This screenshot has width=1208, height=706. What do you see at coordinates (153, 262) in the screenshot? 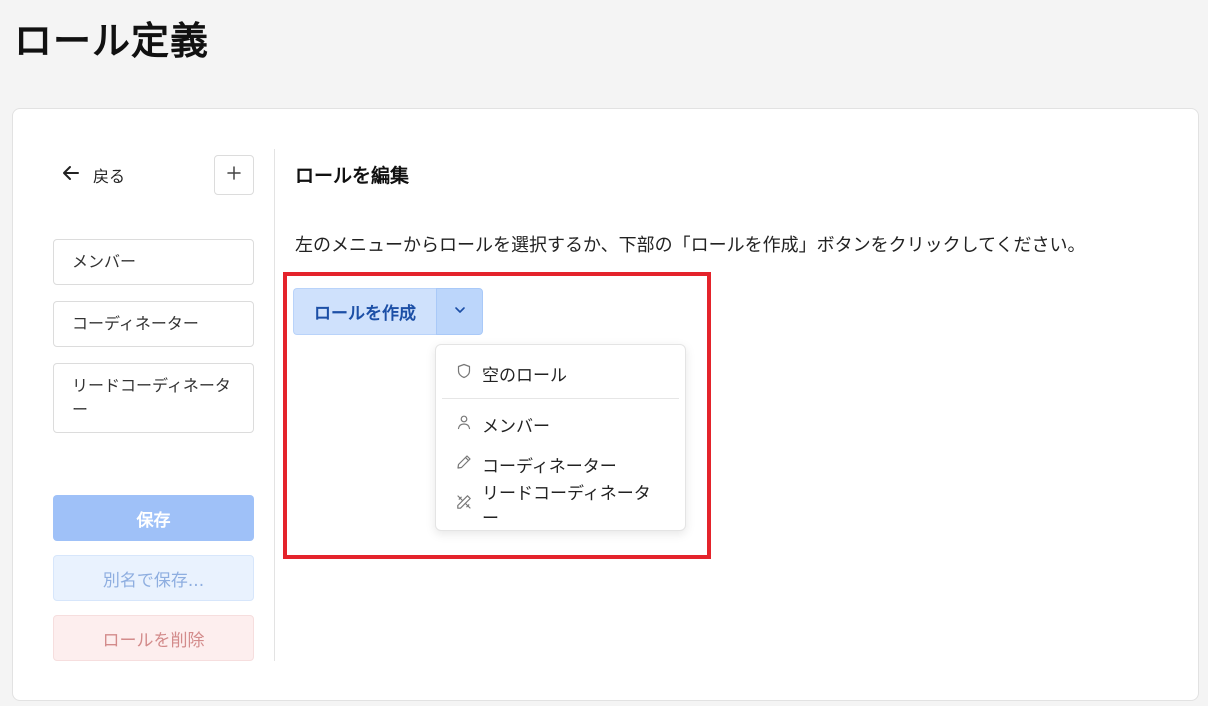
I see `role-item-member: メンバー` at bounding box center [153, 262].